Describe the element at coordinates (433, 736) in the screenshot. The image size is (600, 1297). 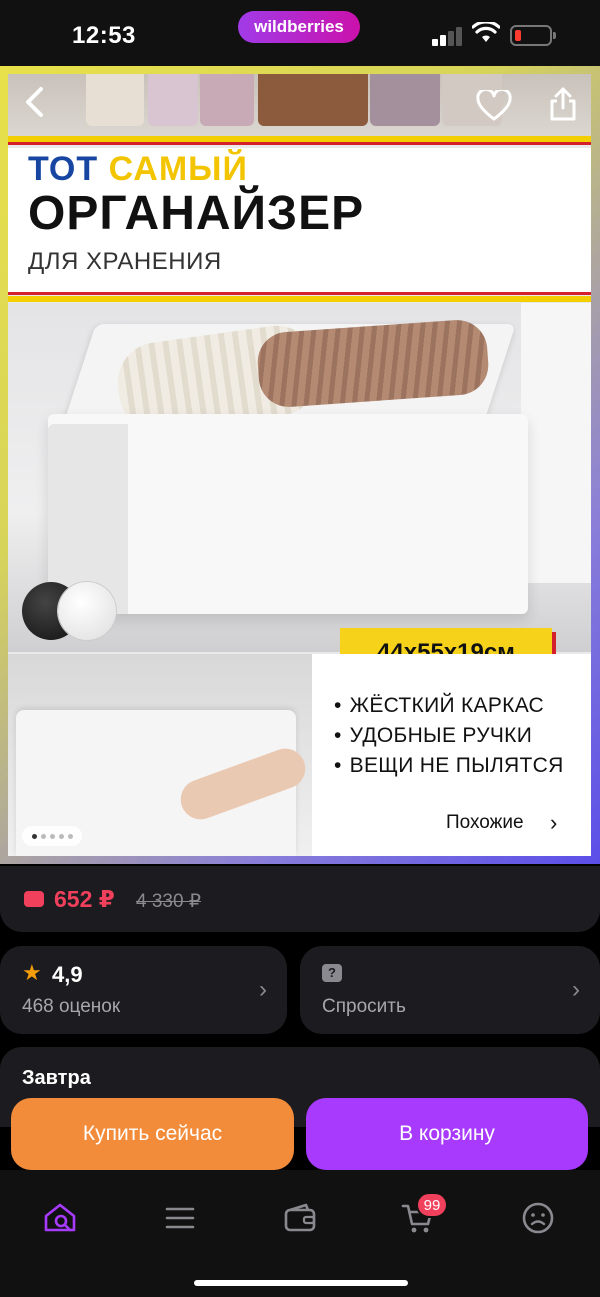
I see `feature-item: УДОБНЫЕ РУЧКИ` at that location.